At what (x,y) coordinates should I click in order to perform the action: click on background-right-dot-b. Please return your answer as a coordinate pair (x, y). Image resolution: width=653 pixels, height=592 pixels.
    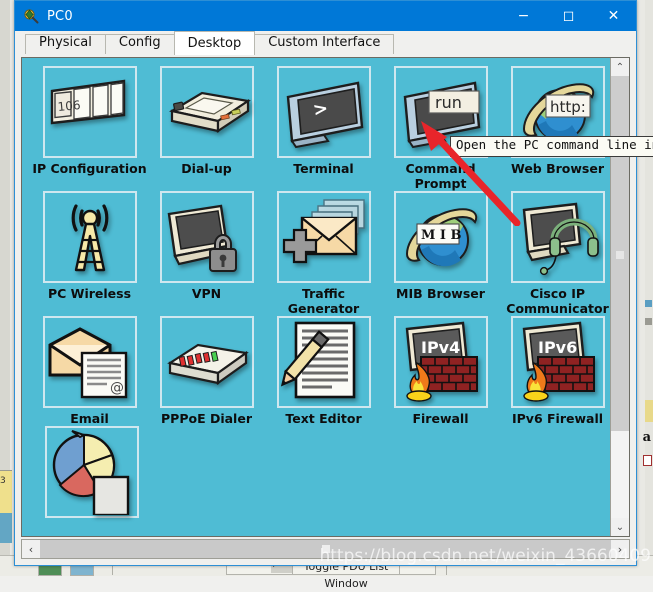
    Looking at the image, I should click on (648, 321).